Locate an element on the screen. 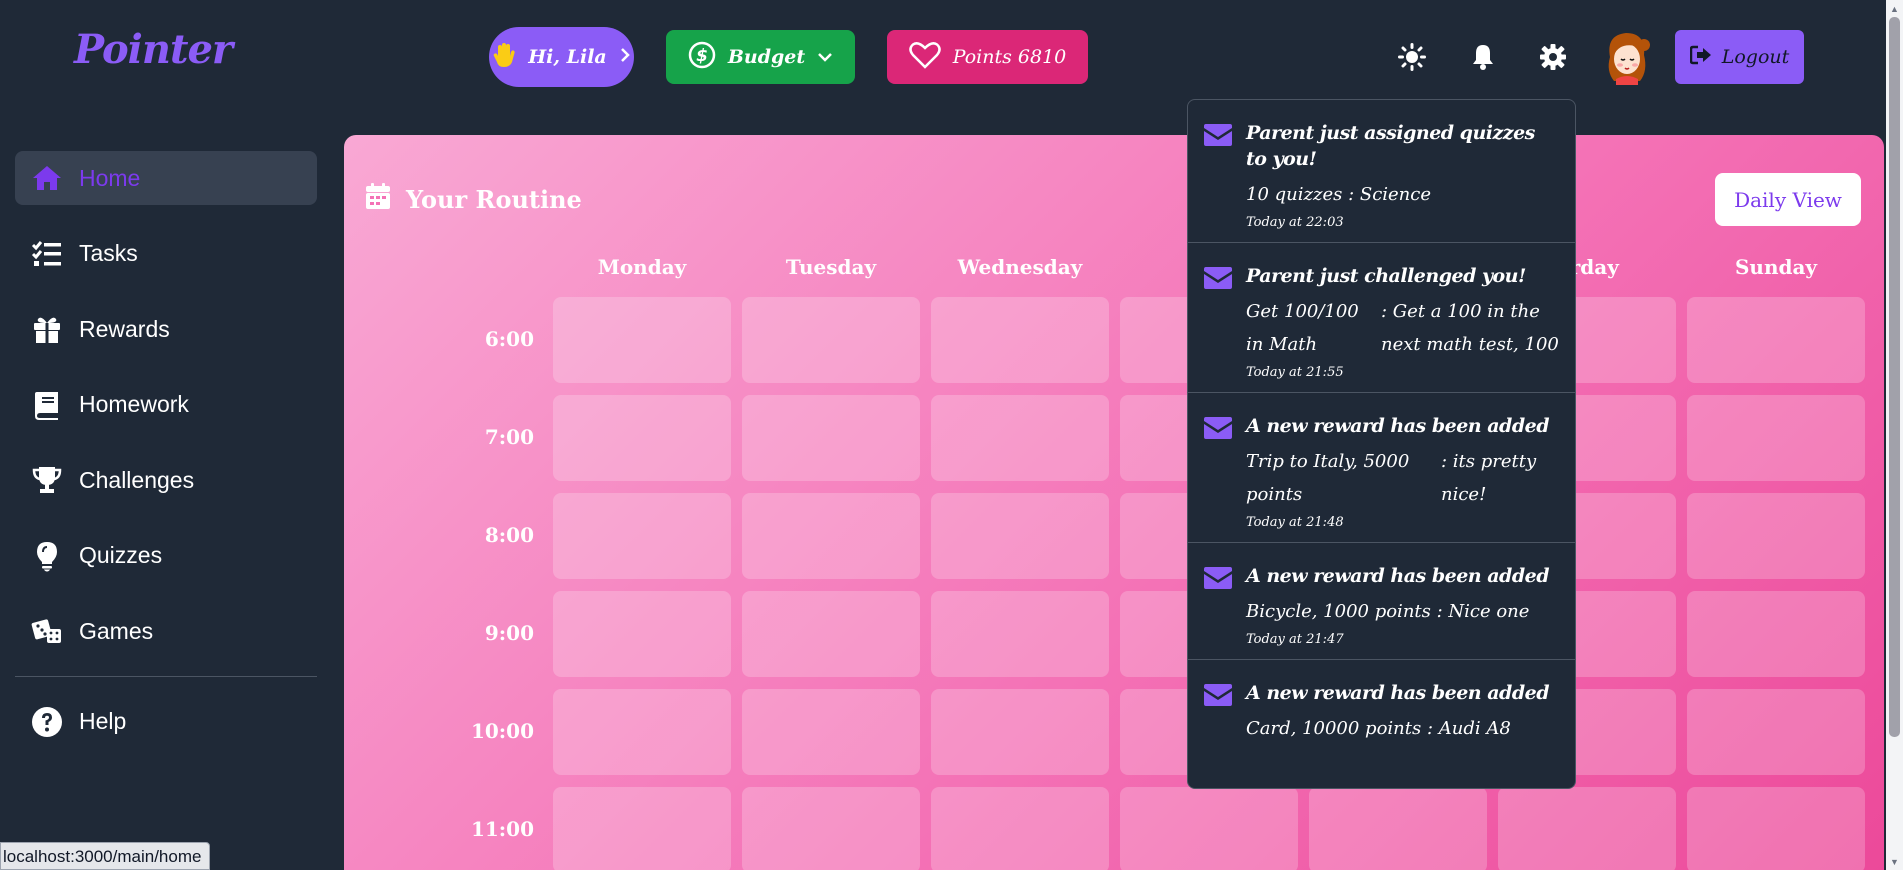 The image size is (1903, 870). chevron-down-icon is located at coordinates (825, 57).